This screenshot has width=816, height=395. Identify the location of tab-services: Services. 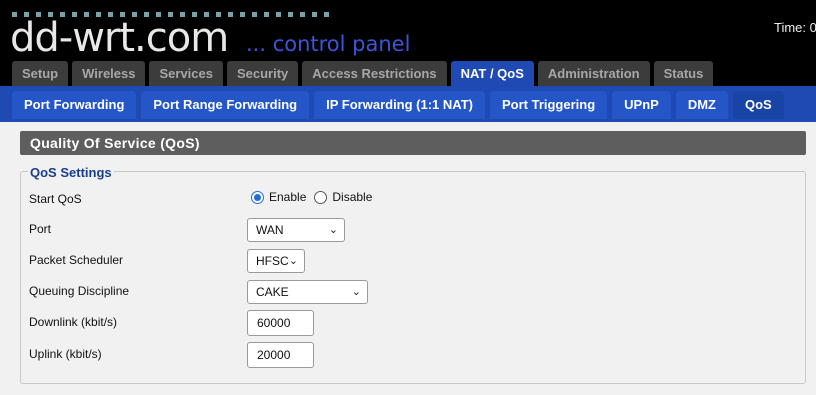
(186, 74).